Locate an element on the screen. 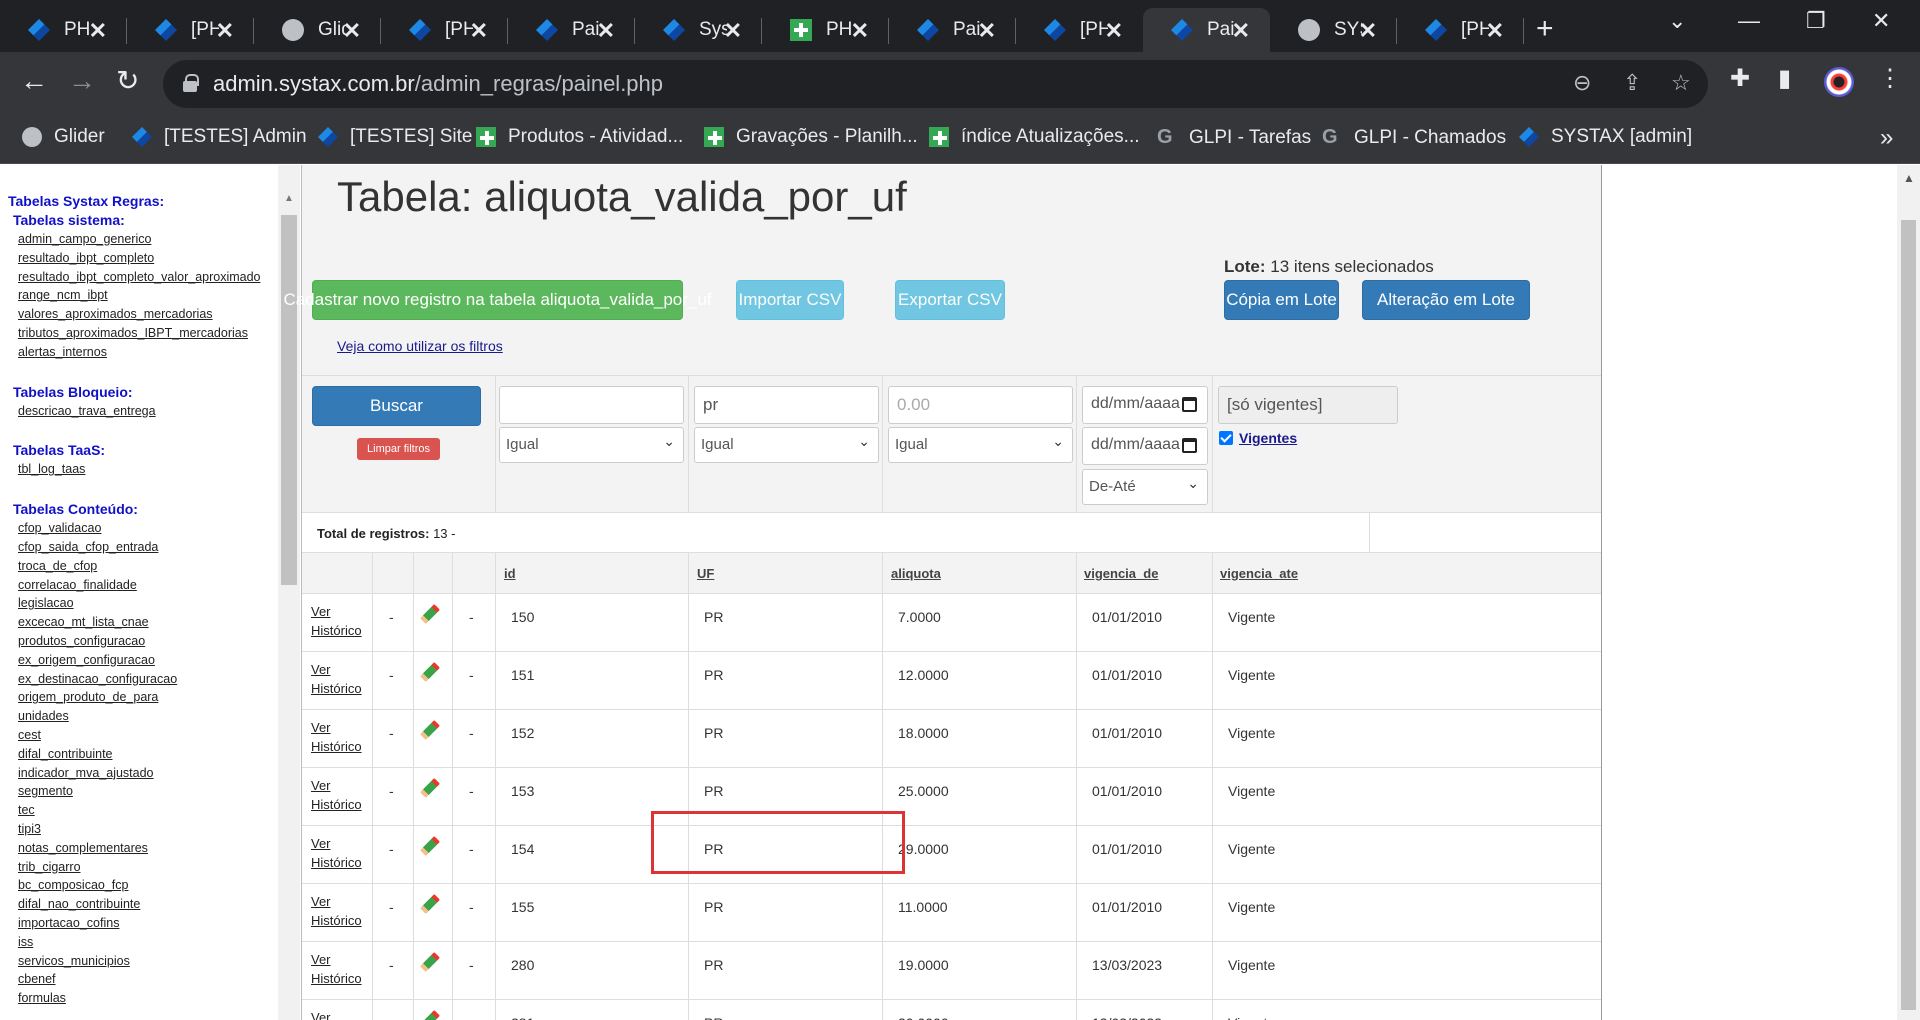 The height and width of the screenshot is (1020, 1920). checkbox-checked-icon is located at coordinates (1226, 438).